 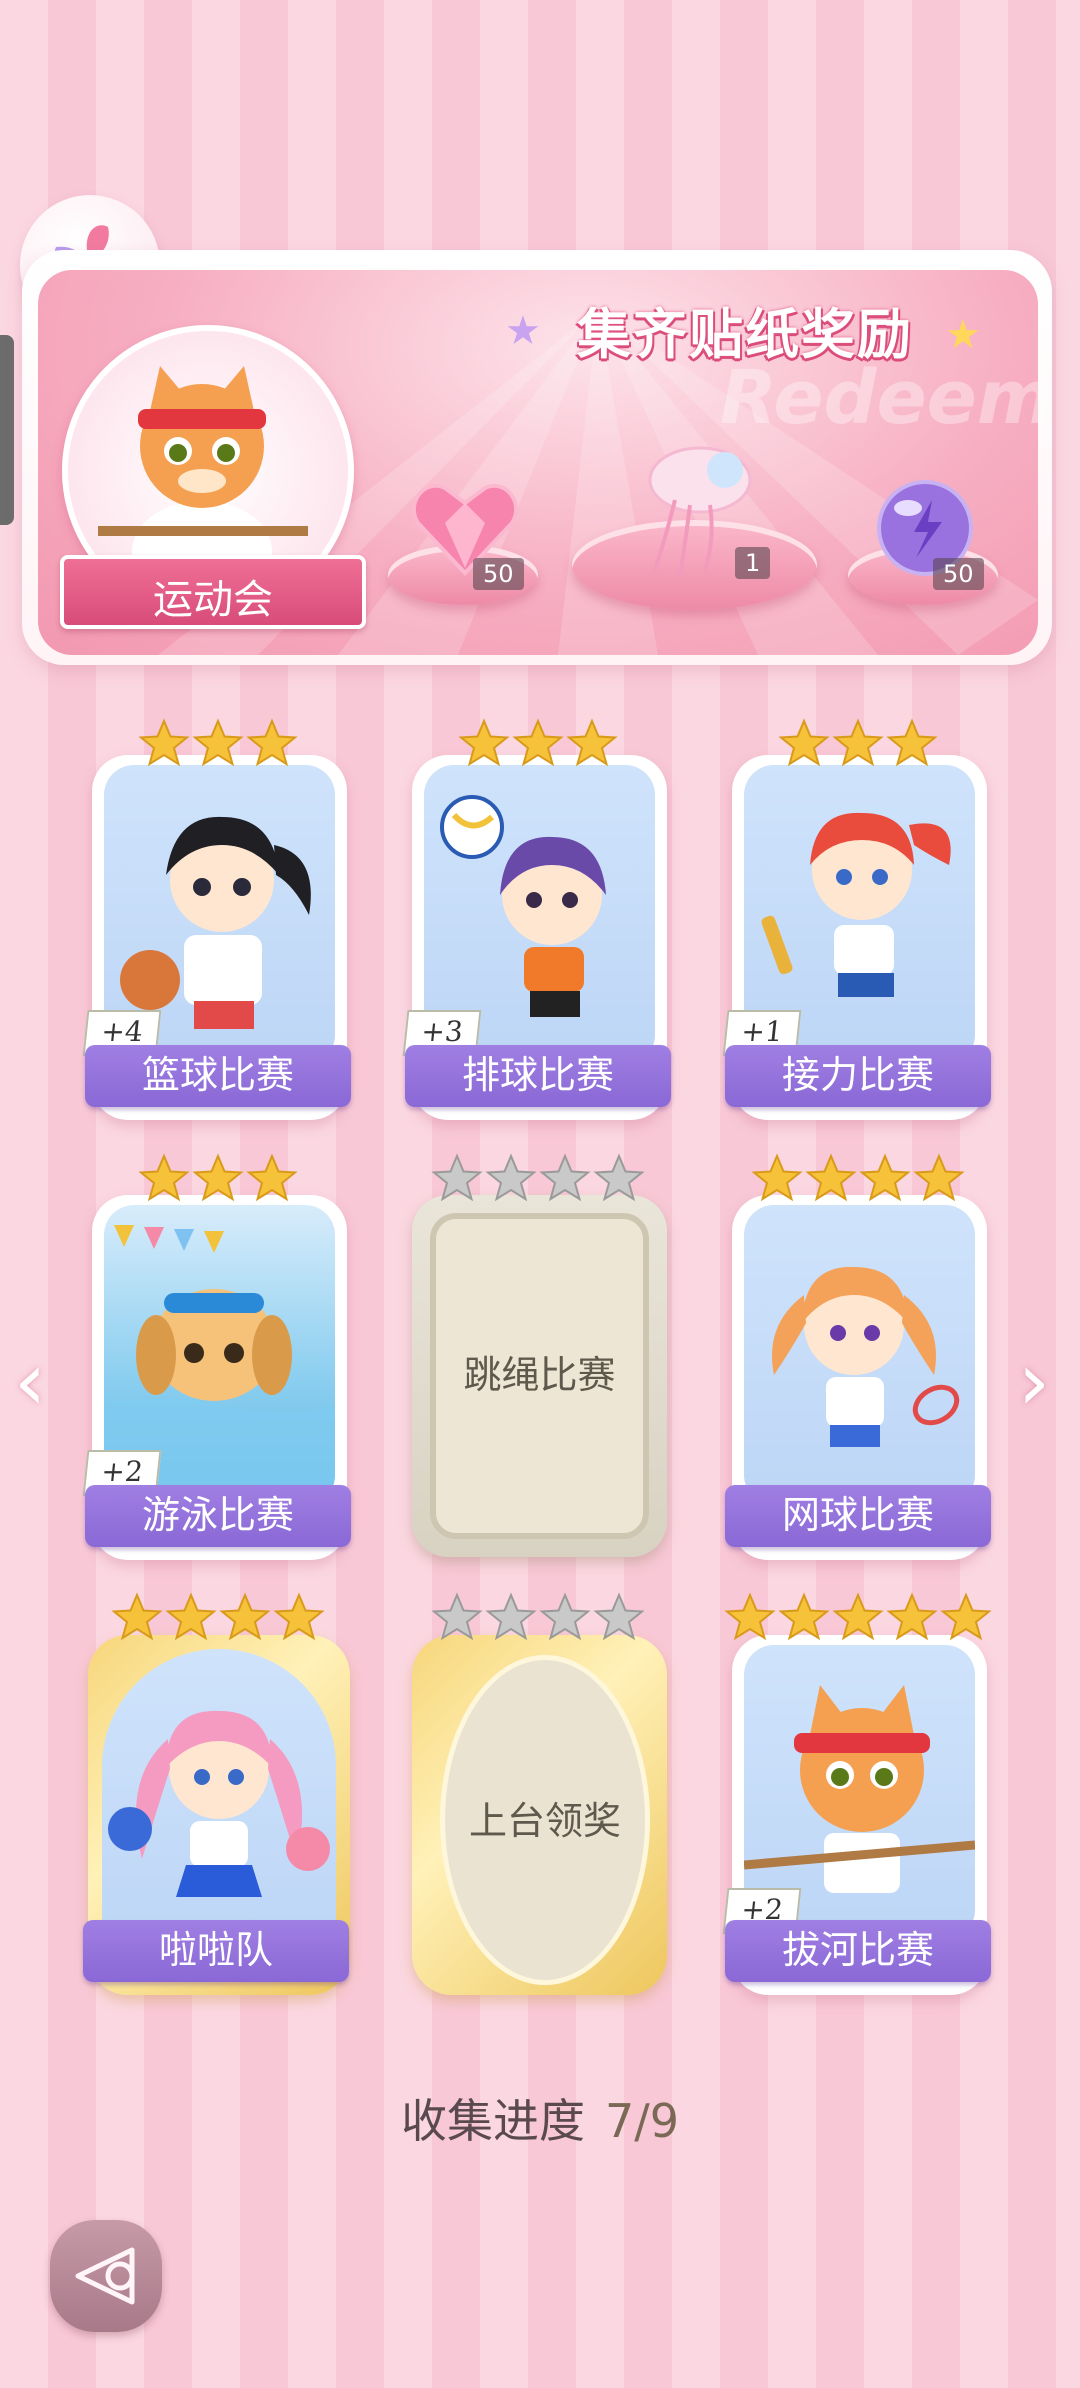 I want to click on sticker-label: 啦啦队, so click(x=216, y=1951).